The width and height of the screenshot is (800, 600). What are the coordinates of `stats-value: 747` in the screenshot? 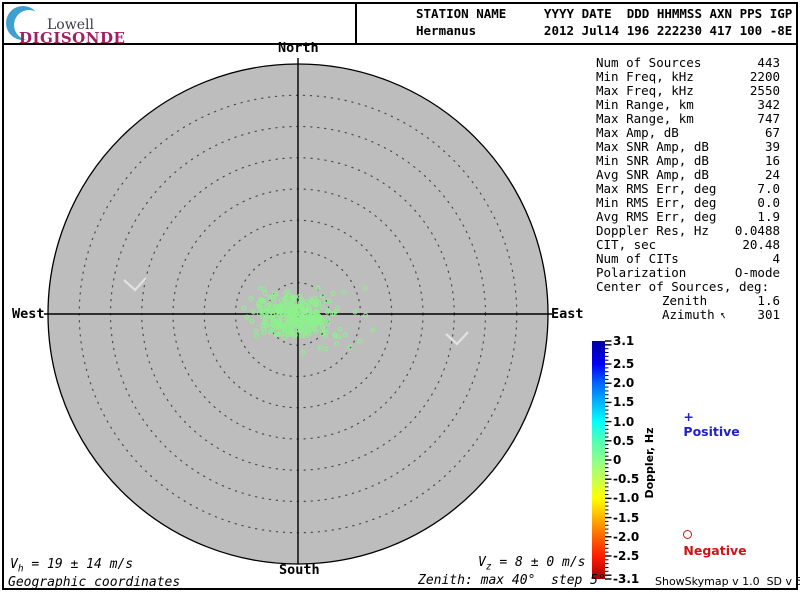 It's located at (768, 118).